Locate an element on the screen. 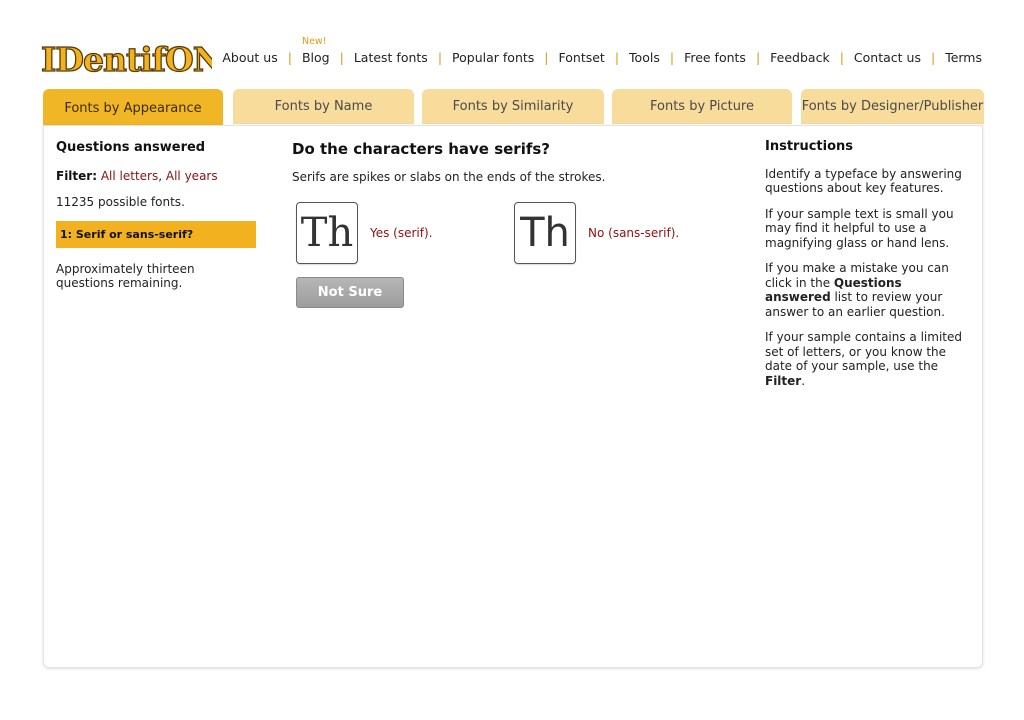 Image resolution: width=1024 pixels, height=720 pixels. sans-serif-sample-image: Th is located at coordinates (545, 233).